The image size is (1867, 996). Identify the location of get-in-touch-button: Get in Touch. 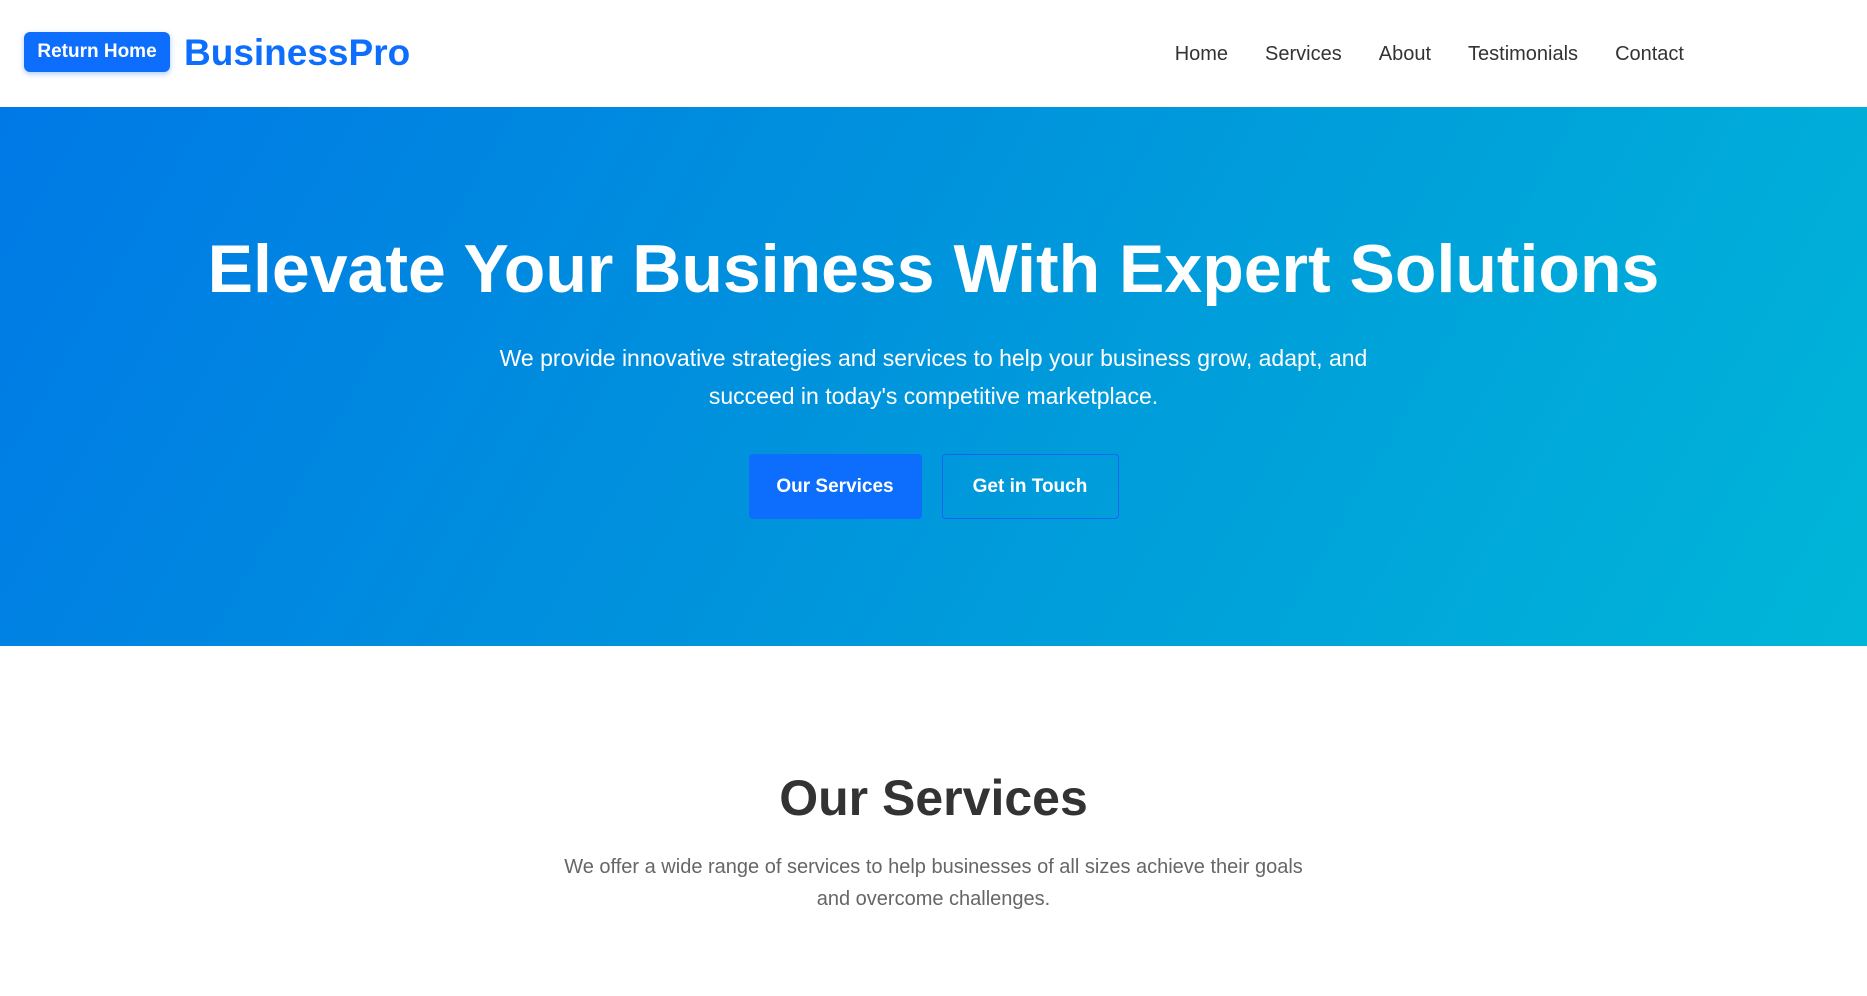
(1030, 486).